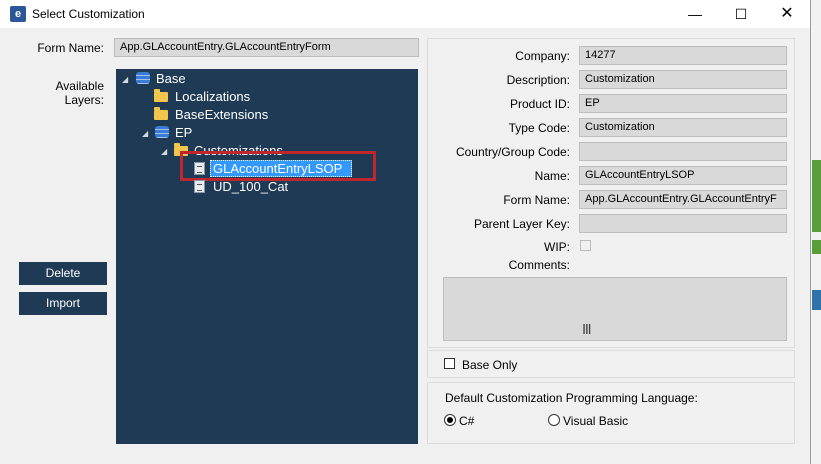  Describe the element at coordinates (585, 245) in the screenshot. I see `wip-checkbox` at that location.